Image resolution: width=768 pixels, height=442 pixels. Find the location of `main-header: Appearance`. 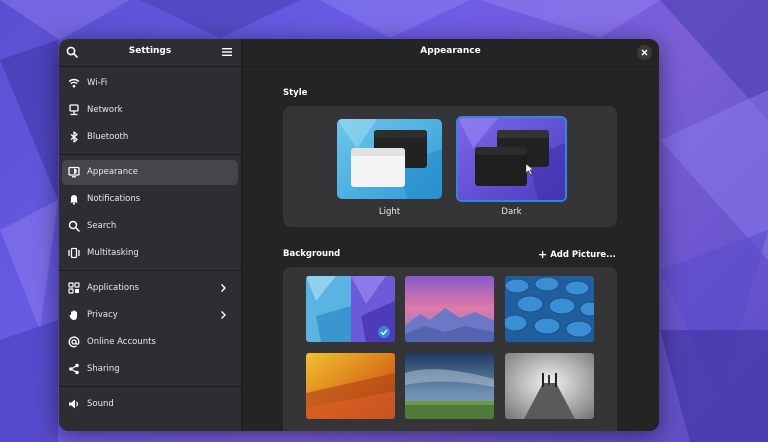

main-header: Appearance is located at coordinates (450, 53).